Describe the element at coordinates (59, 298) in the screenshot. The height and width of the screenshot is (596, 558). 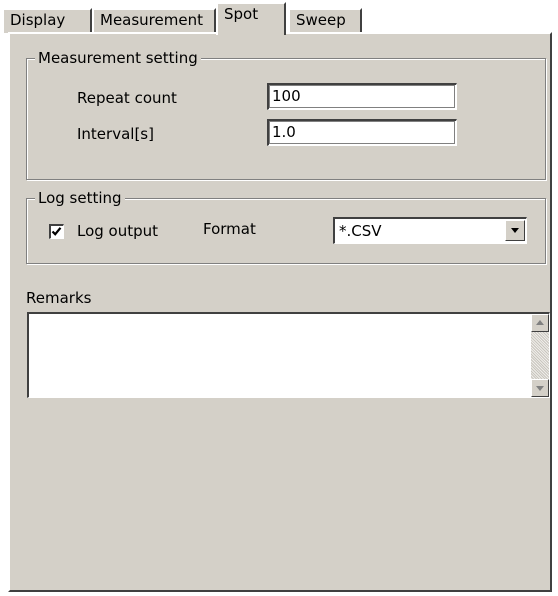
I see `remarks-label: Remarks` at that location.